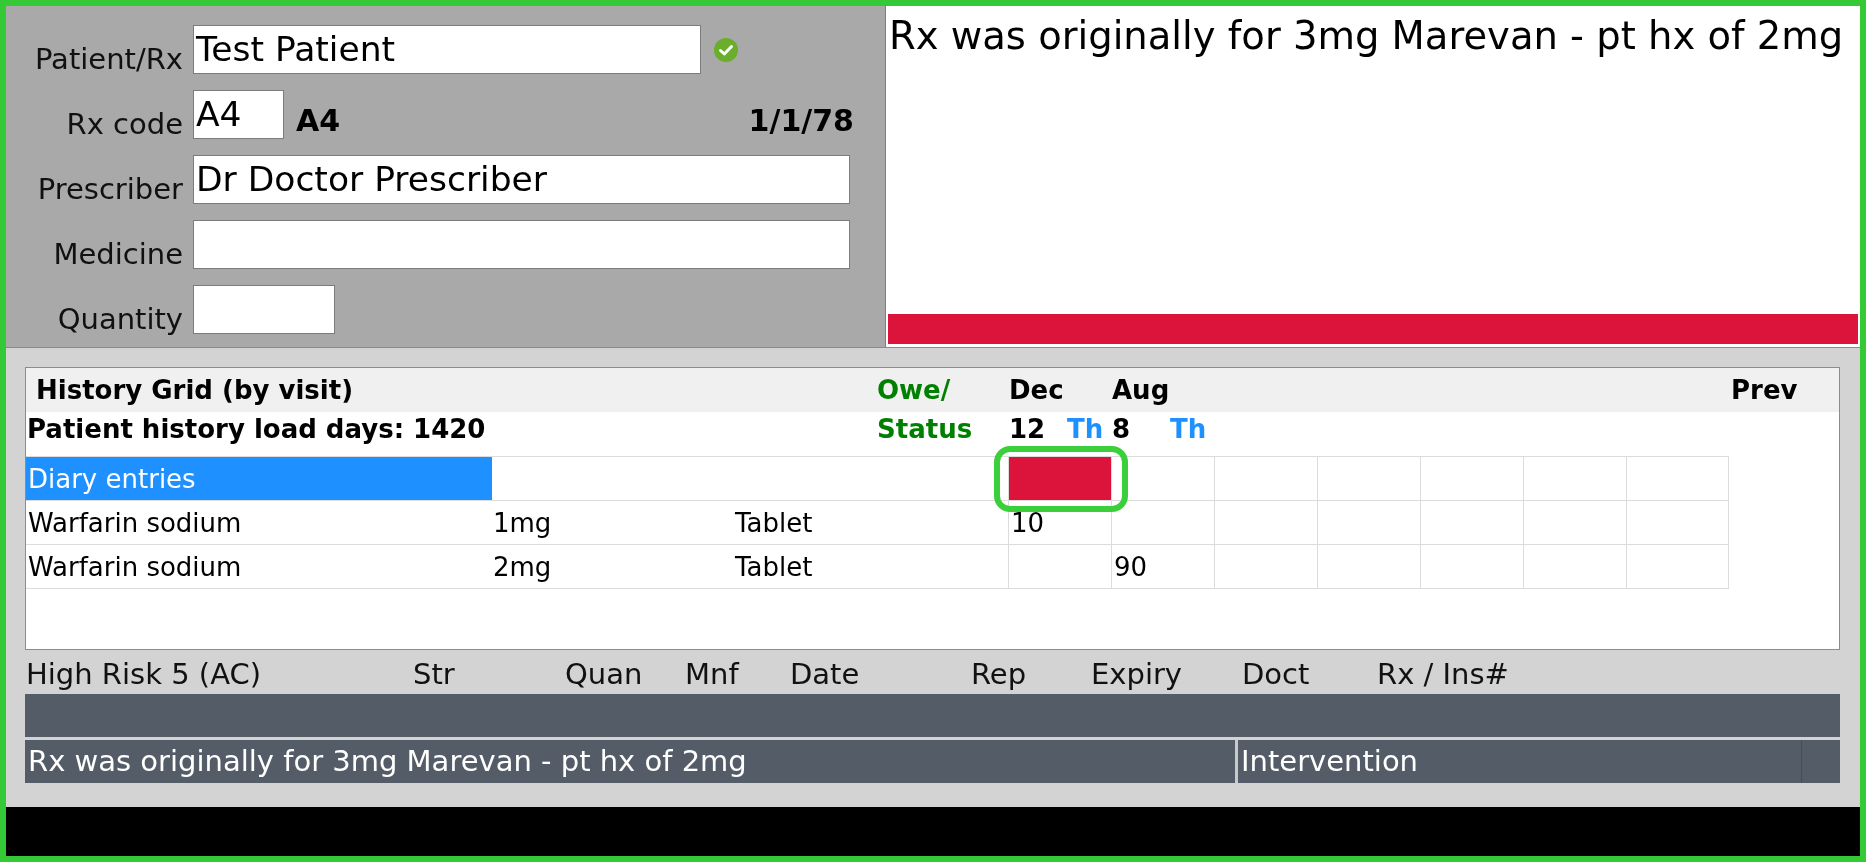  What do you see at coordinates (119, 319) in the screenshot?
I see `field-label: Quantity` at bounding box center [119, 319].